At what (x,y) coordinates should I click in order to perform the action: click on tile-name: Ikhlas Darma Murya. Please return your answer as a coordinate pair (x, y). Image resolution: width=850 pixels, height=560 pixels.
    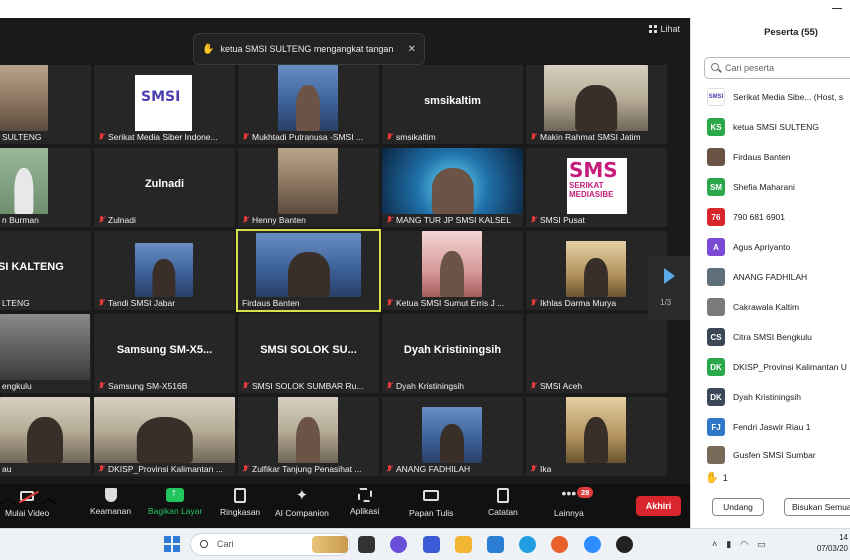
    Looking at the image, I should click on (573, 303).